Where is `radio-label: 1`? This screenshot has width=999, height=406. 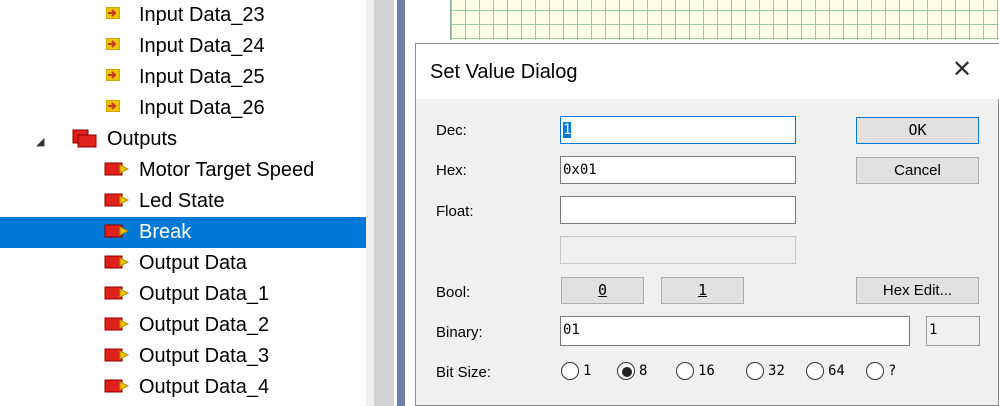 radio-label: 1 is located at coordinates (587, 371).